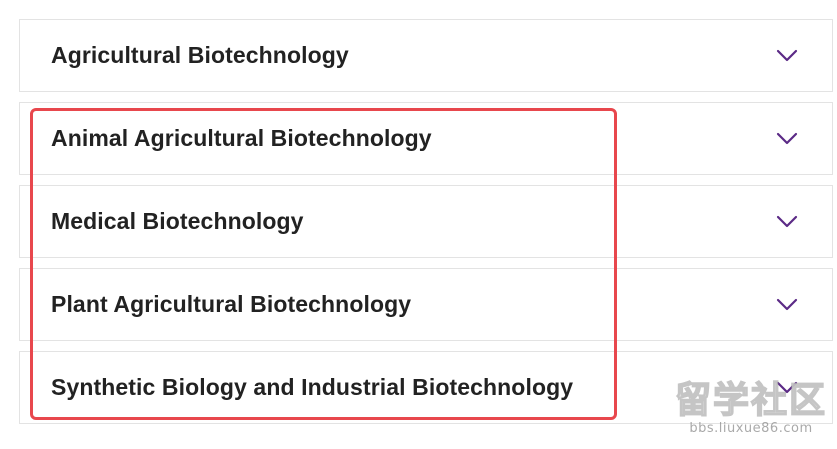  I want to click on accordion-item-label: Animal Agricultural Biotechnology, so click(241, 138).